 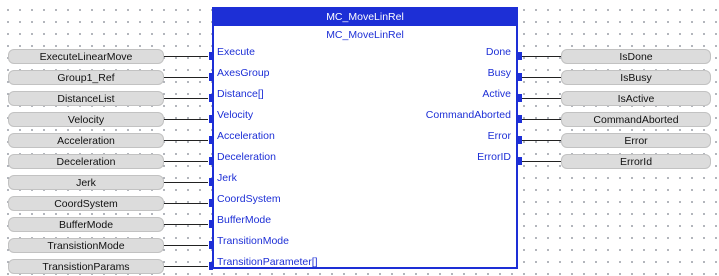 What do you see at coordinates (246, 136) in the screenshot?
I see `input-port-acceleration: Acceleration` at bounding box center [246, 136].